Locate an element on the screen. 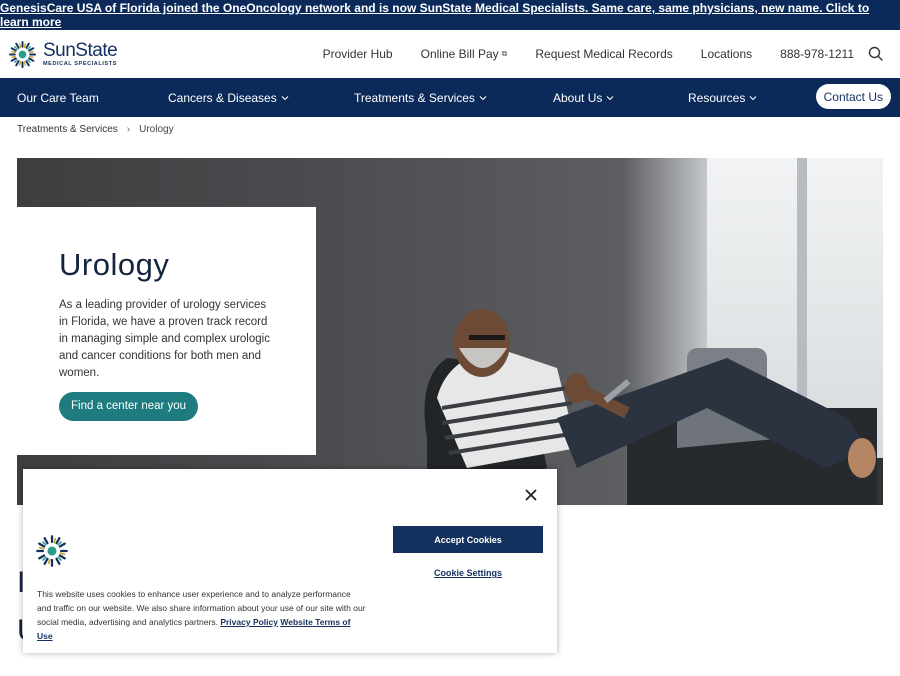 This screenshot has width=900, height=676. nav-resources: Resources is located at coordinates (722, 97).